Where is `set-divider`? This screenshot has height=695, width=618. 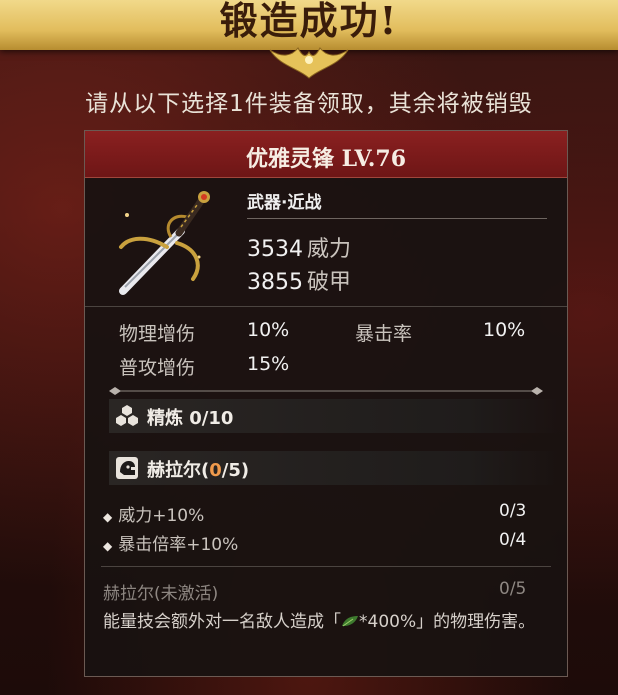
set-divider is located at coordinates (326, 566).